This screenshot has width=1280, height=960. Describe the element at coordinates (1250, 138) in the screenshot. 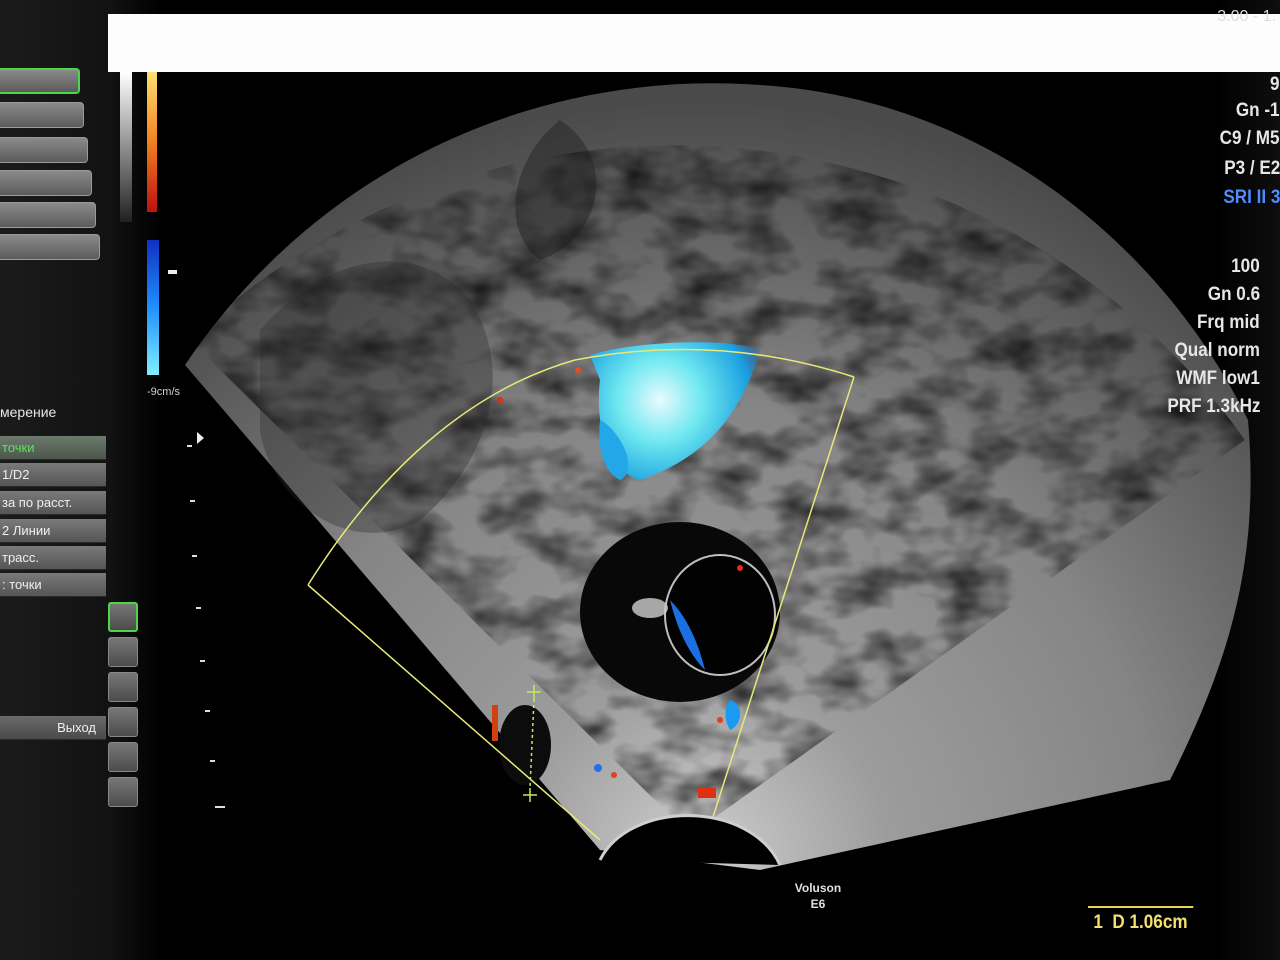

I see `param-probe: C9 / M5` at that location.